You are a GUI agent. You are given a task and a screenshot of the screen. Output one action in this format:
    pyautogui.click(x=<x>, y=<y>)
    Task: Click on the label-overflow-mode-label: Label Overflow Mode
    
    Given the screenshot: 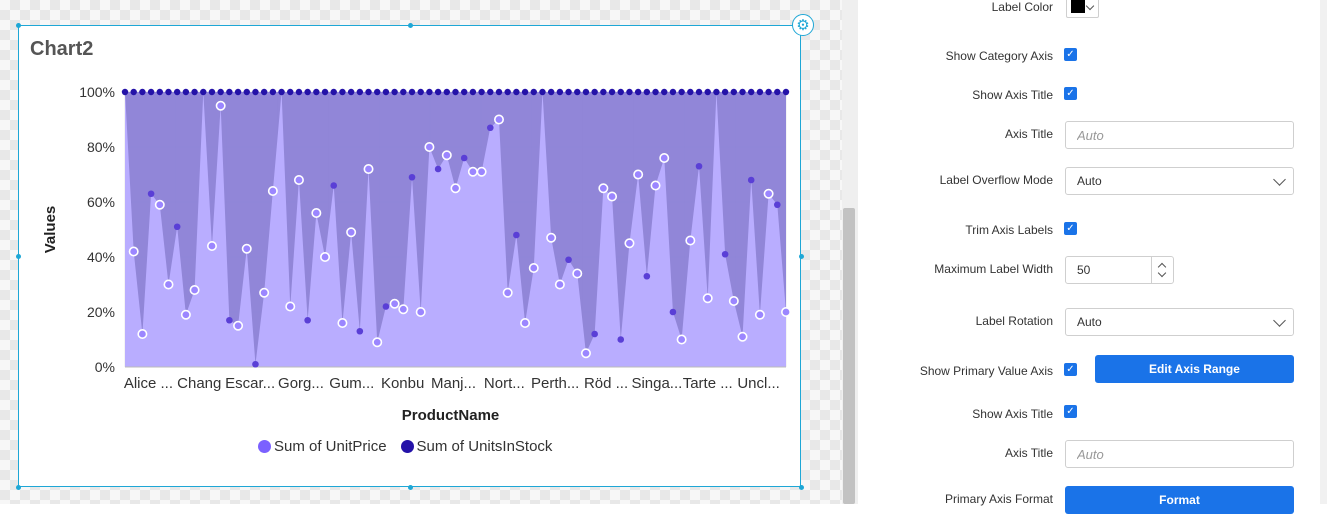 What is the action you would take?
    pyautogui.click(x=996, y=180)
    